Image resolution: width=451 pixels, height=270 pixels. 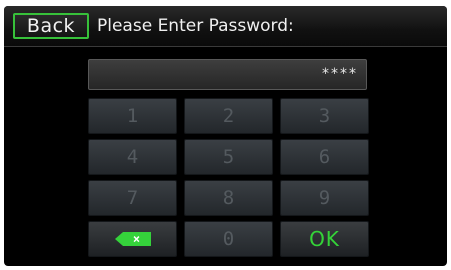 I want to click on page-title: Please Enter Password:, so click(x=195, y=26).